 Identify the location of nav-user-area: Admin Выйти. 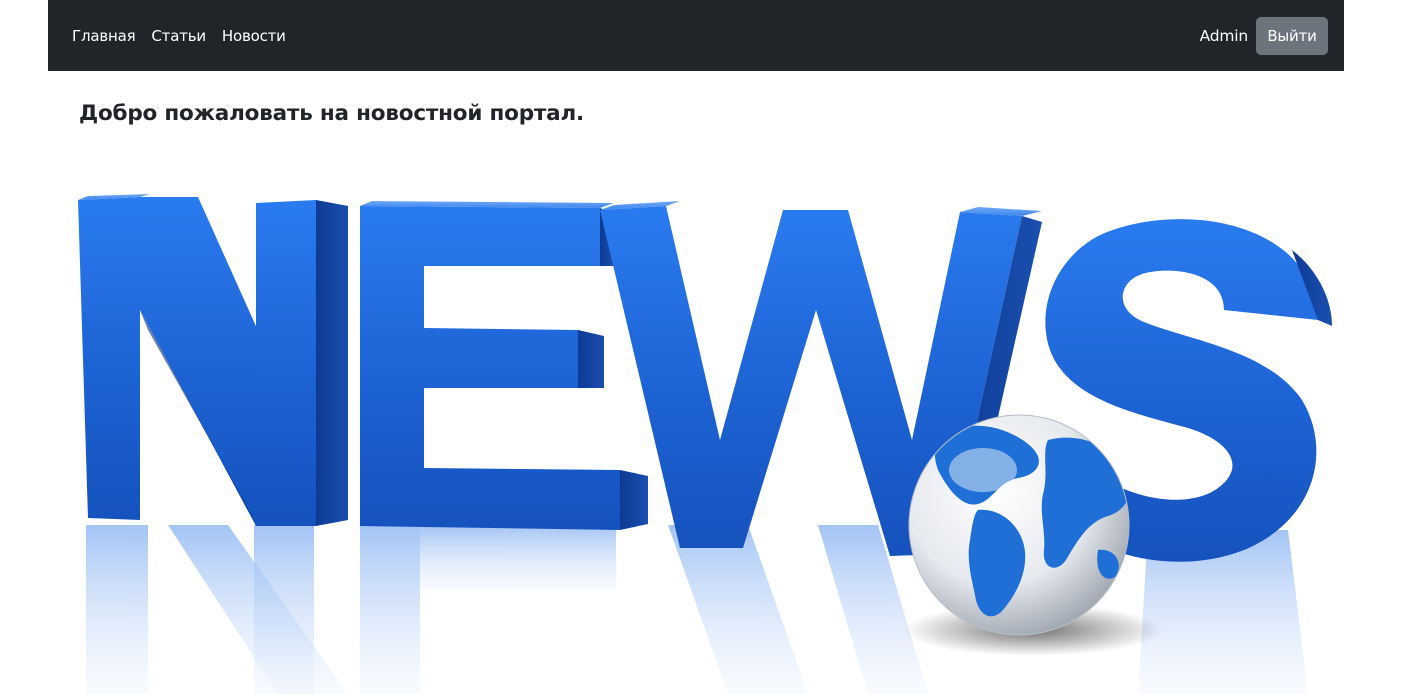
(1263, 35).